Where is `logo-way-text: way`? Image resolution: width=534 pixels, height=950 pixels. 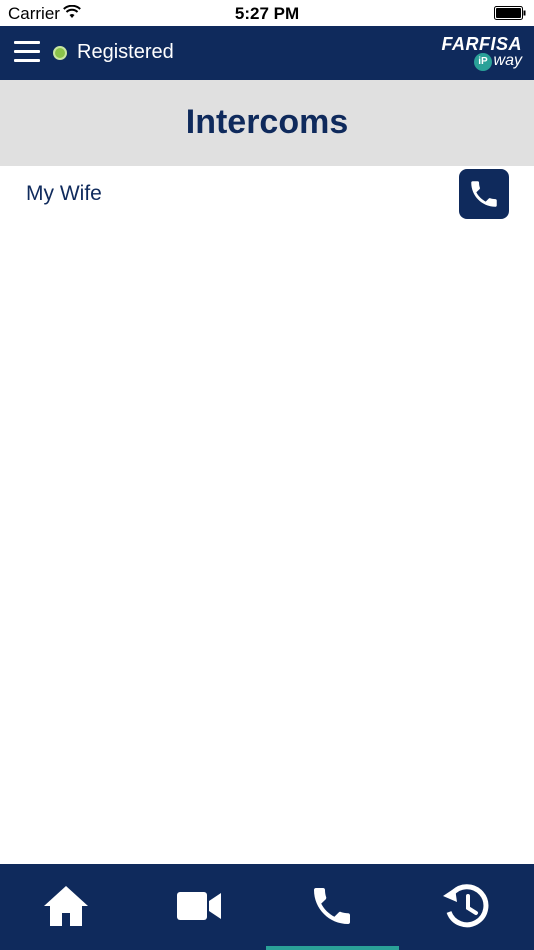 logo-way-text: way is located at coordinates (507, 60).